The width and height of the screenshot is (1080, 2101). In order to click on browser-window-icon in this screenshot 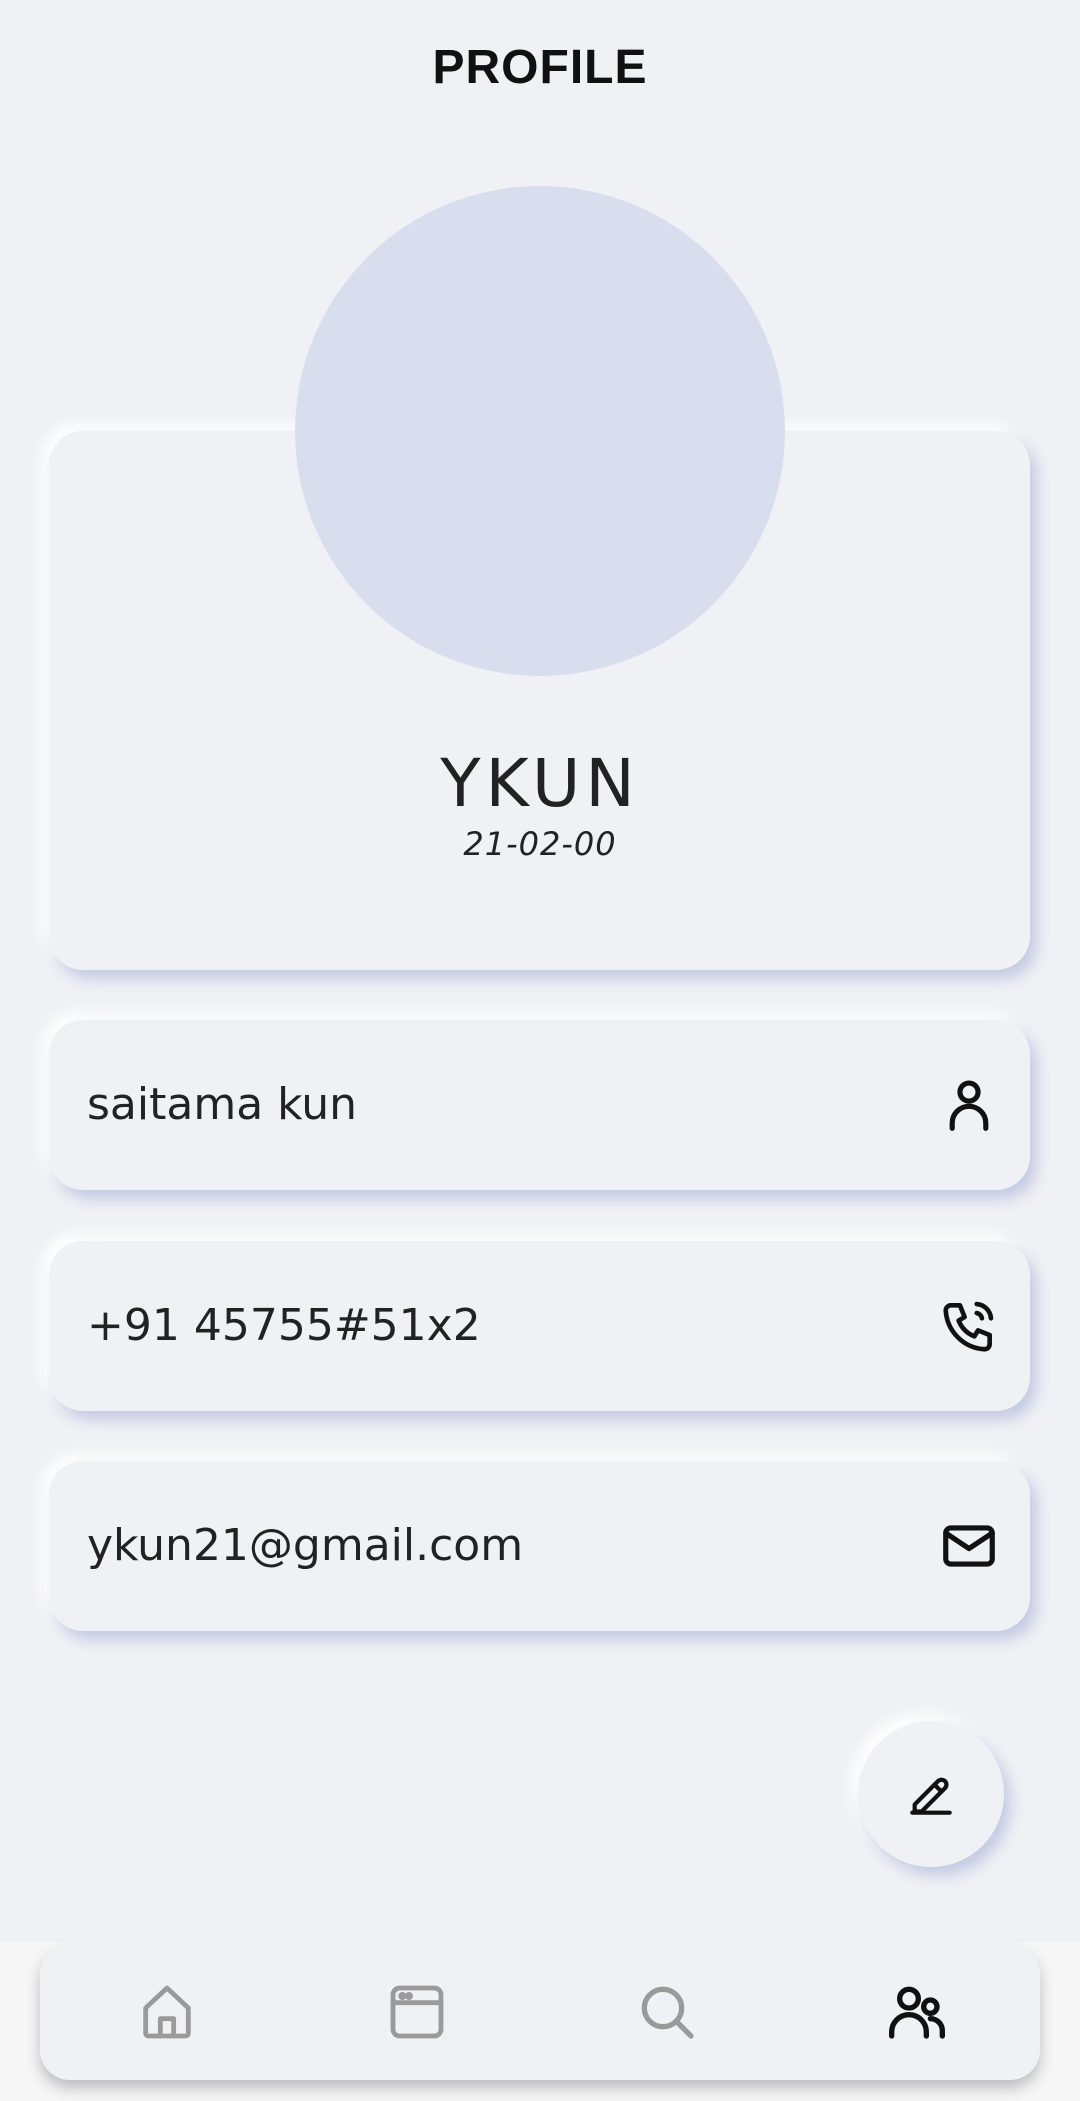, I will do `click(417, 2012)`.